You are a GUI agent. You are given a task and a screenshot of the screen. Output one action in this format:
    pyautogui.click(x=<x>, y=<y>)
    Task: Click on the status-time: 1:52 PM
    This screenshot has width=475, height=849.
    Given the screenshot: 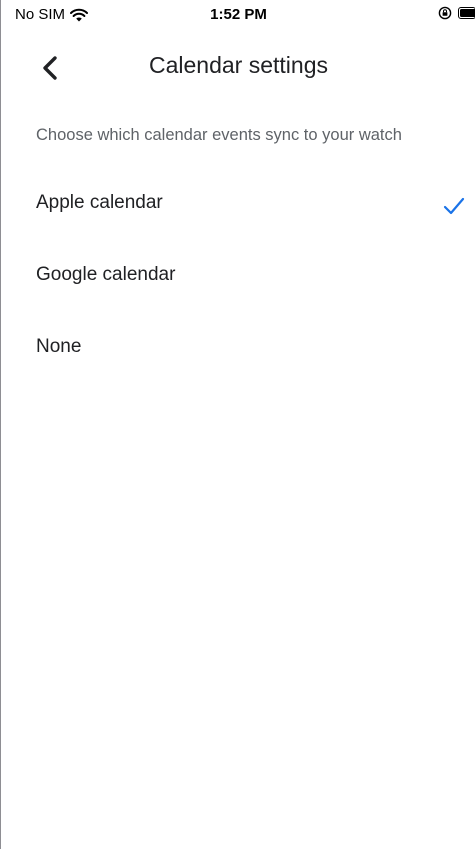 What is the action you would take?
    pyautogui.click(x=238, y=14)
    